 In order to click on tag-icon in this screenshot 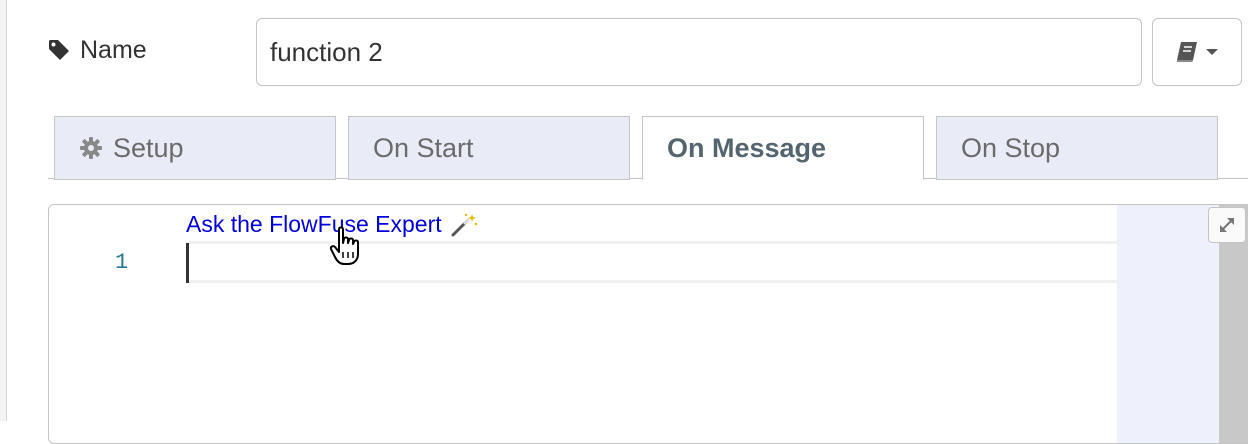, I will do `click(59, 50)`.